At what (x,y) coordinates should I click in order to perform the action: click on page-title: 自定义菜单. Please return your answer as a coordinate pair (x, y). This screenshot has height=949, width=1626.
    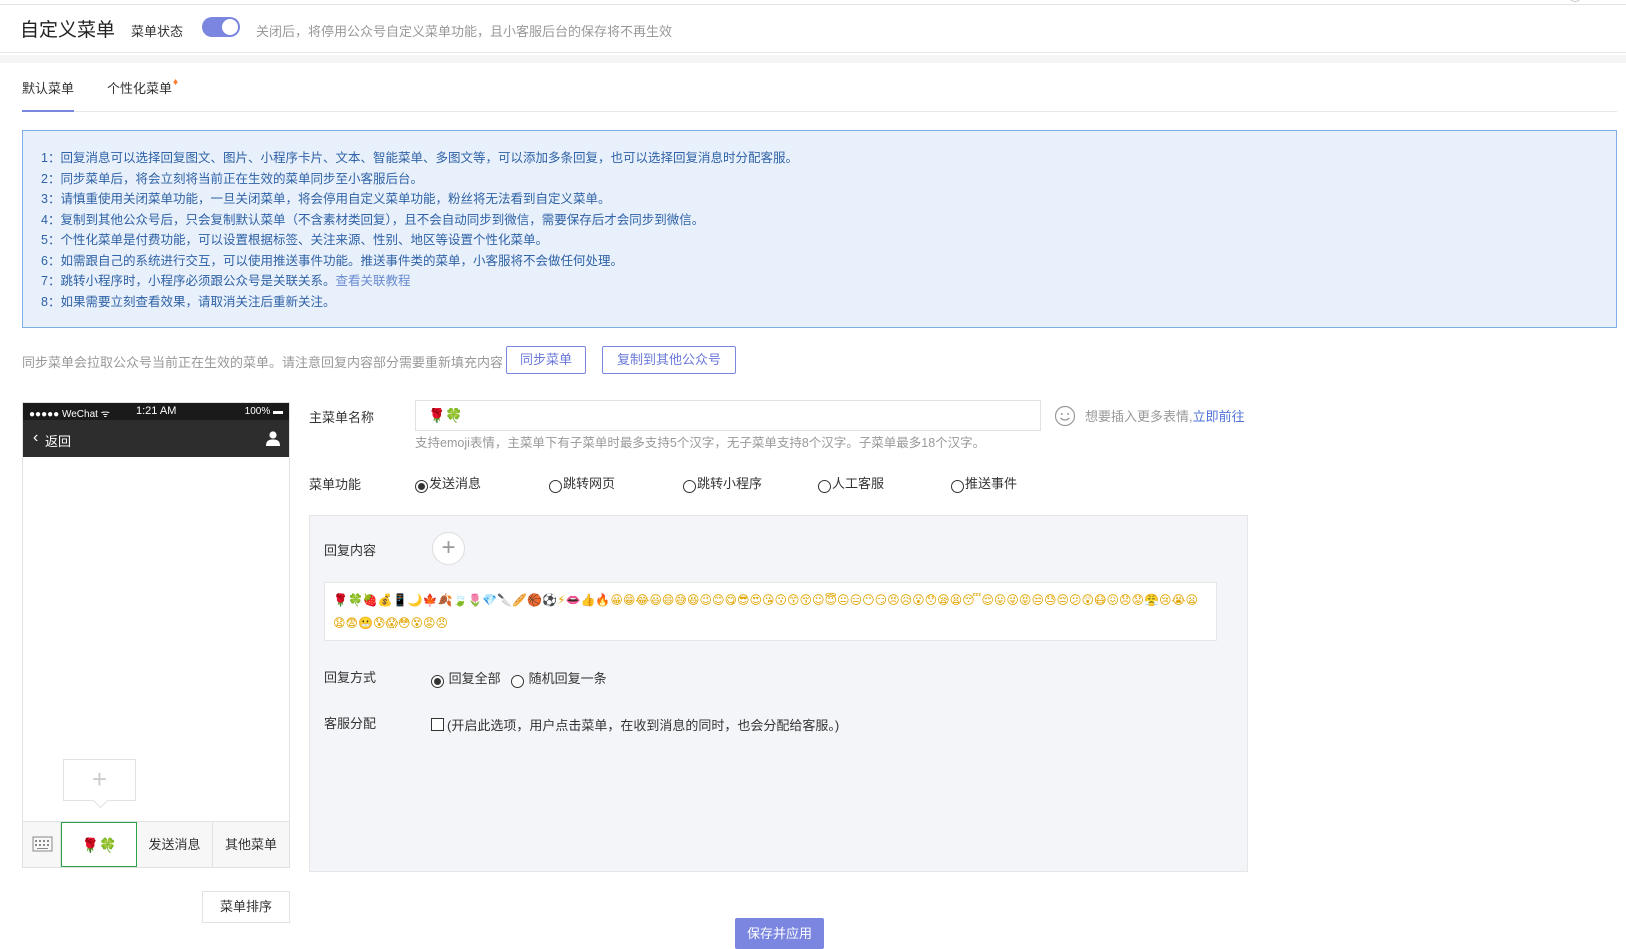
    Looking at the image, I should click on (68, 30).